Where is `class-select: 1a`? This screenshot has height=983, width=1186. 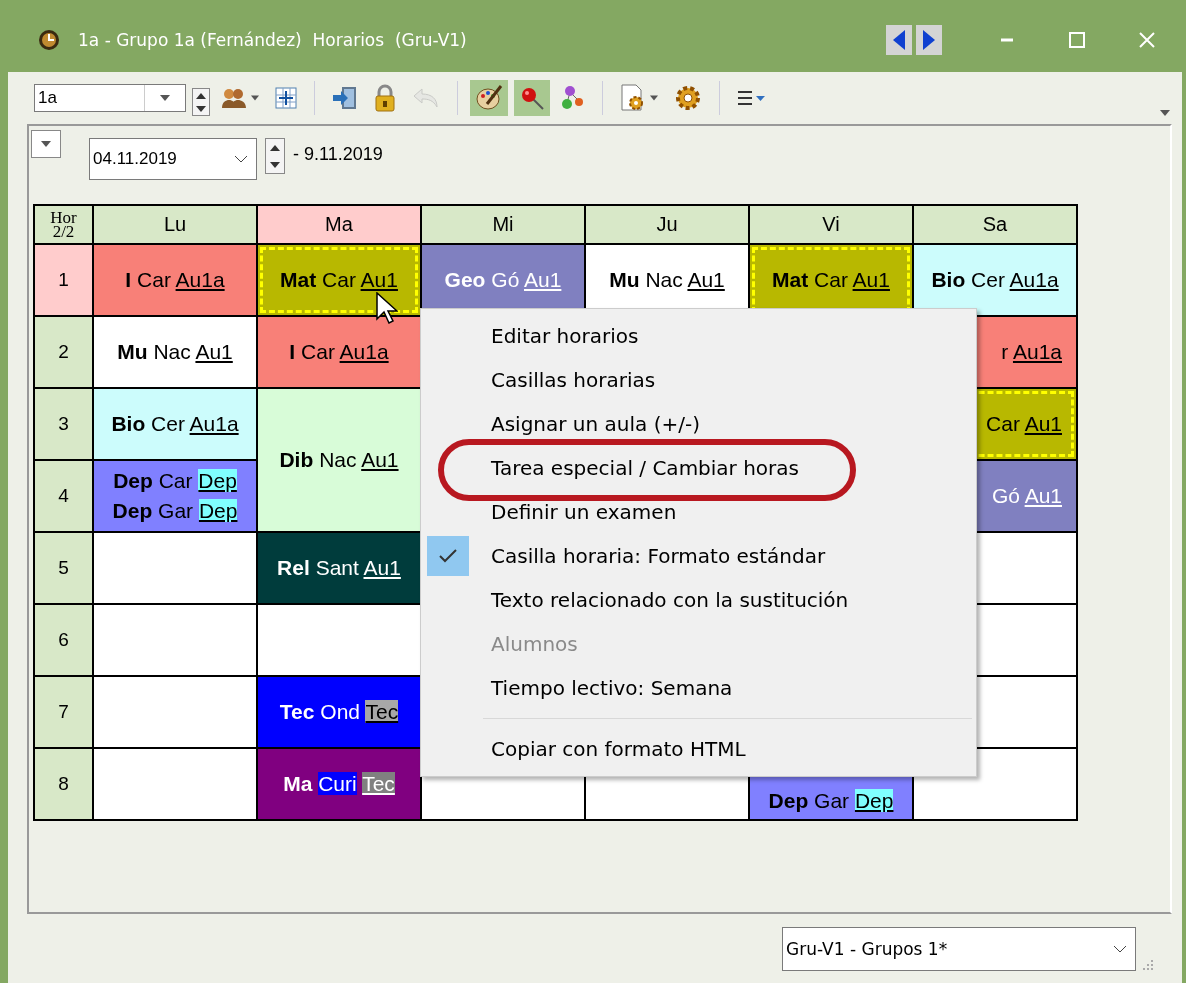
class-select: 1a is located at coordinates (110, 98).